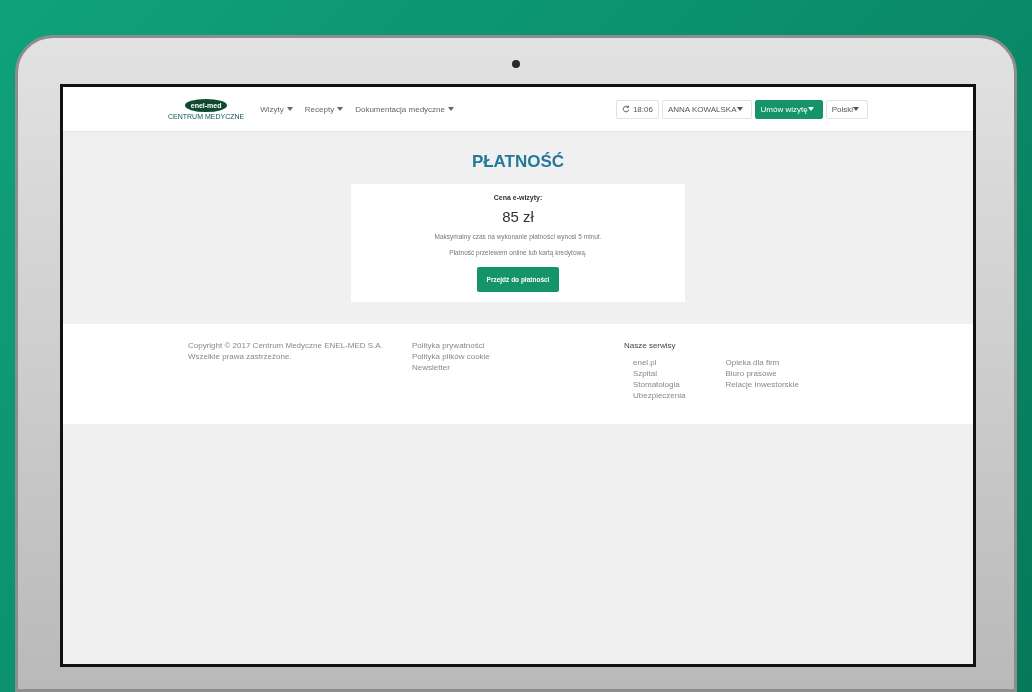 Image resolution: width=1032 pixels, height=692 pixels. What do you see at coordinates (659, 384) in the screenshot?
I see `service-link: Stomatologia` at bounding box center [659, 384].